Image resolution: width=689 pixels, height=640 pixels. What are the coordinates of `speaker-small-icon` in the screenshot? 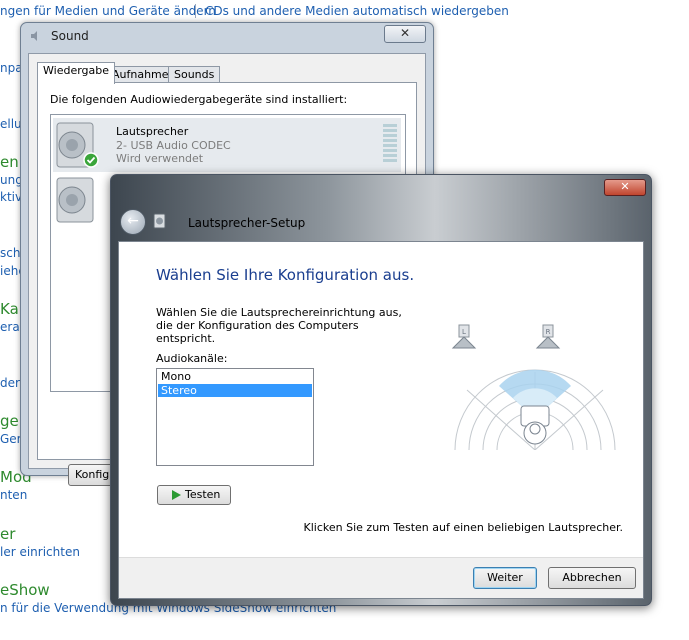 It's located at (34, 36).